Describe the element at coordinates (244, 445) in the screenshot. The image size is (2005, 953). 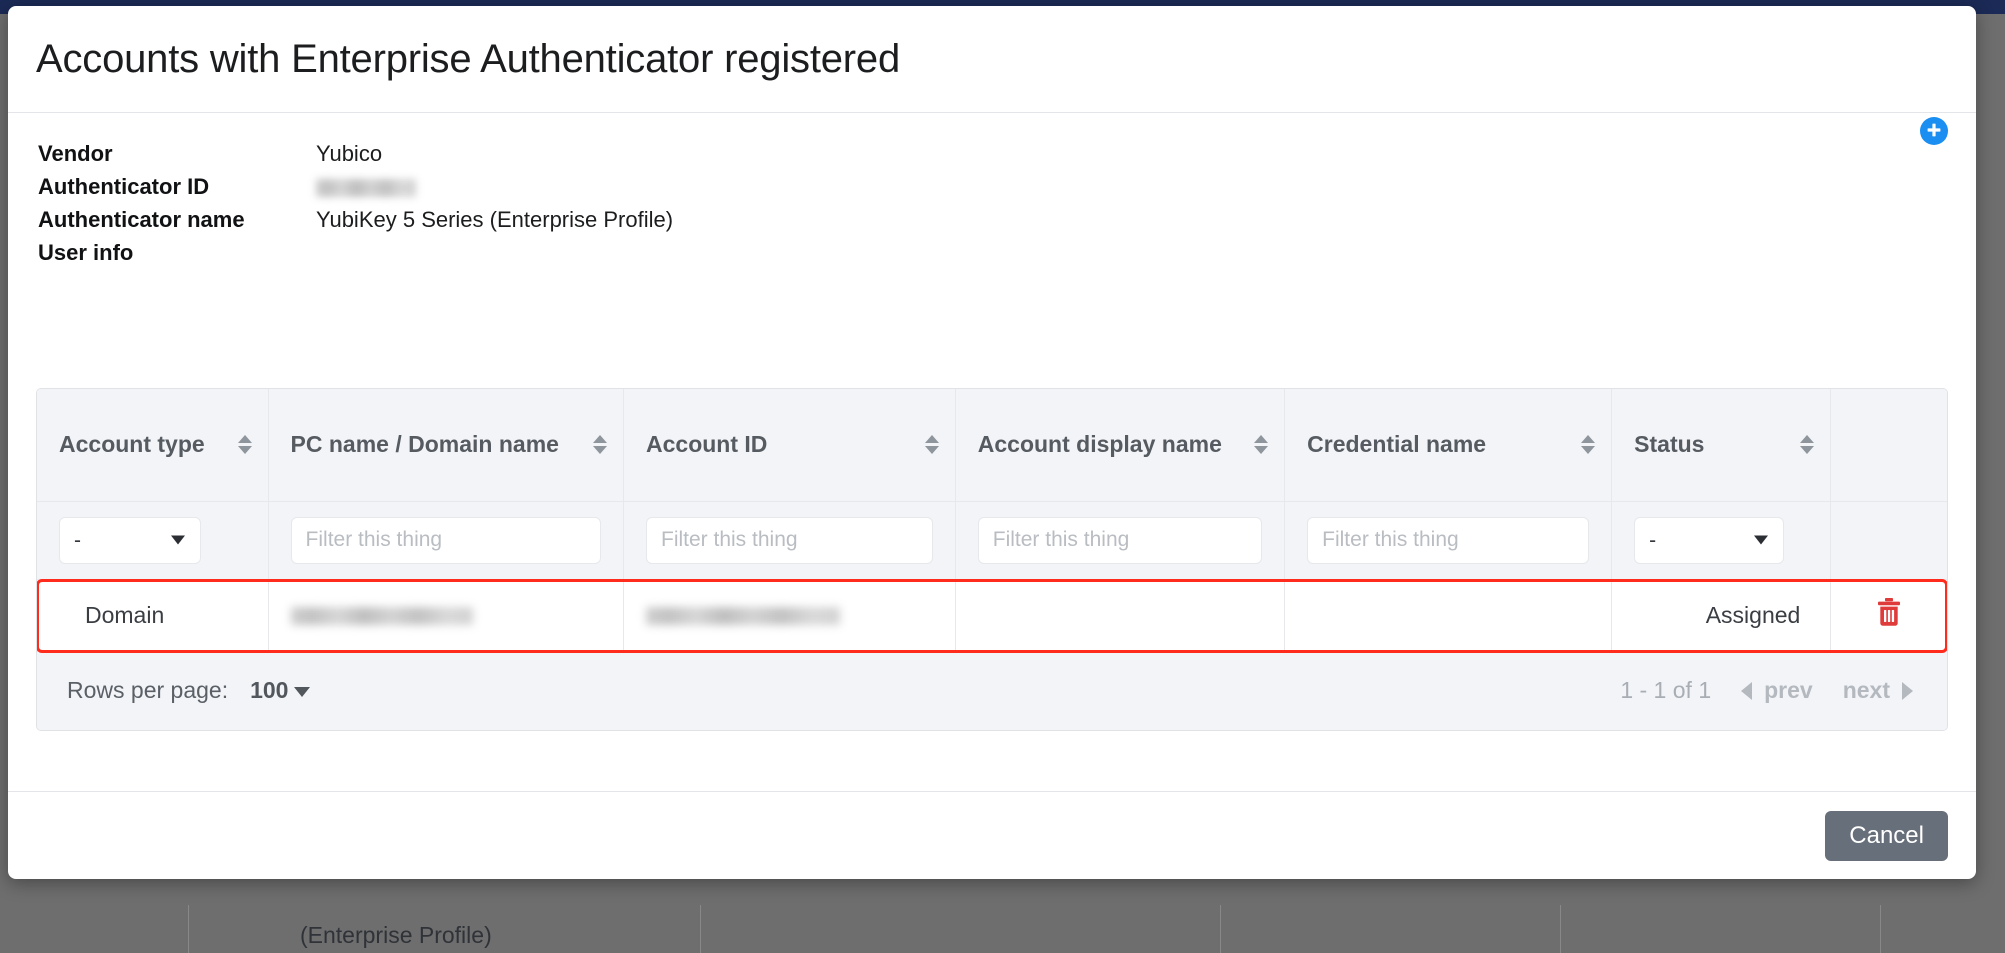
I see `sort-icon-account-type` at that location.